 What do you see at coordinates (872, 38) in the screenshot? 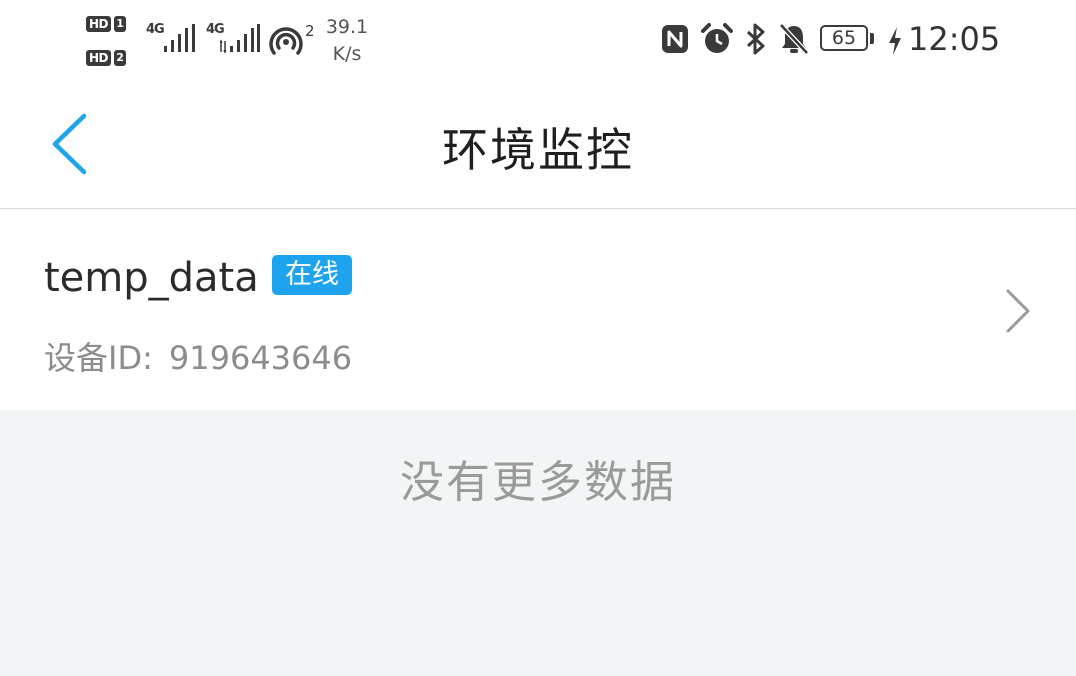
I see `battery-tip` at bounding box center [872, 38].